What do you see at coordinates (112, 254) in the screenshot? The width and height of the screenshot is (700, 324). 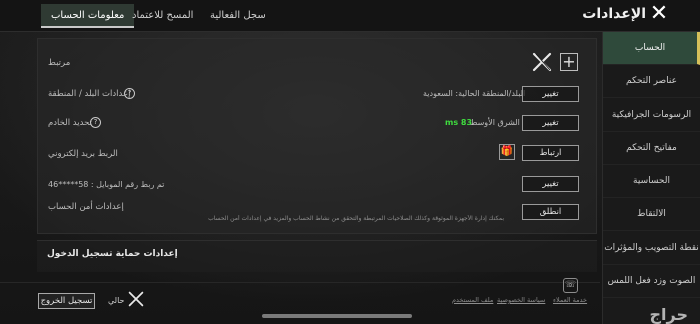 I see `login-protection-title: إعدادات حماية تسجيل الدخول` at bounding box center [112, 254].